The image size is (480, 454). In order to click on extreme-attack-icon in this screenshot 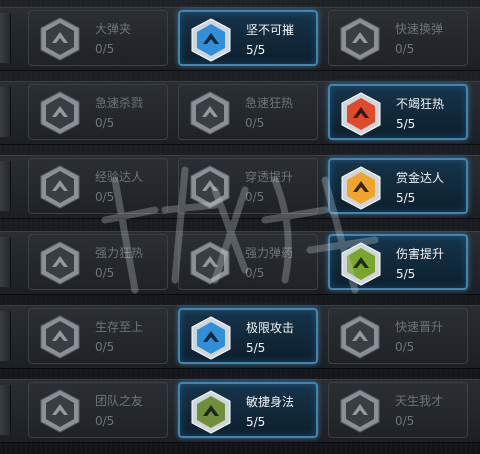, I will do `click(211, 338)`.